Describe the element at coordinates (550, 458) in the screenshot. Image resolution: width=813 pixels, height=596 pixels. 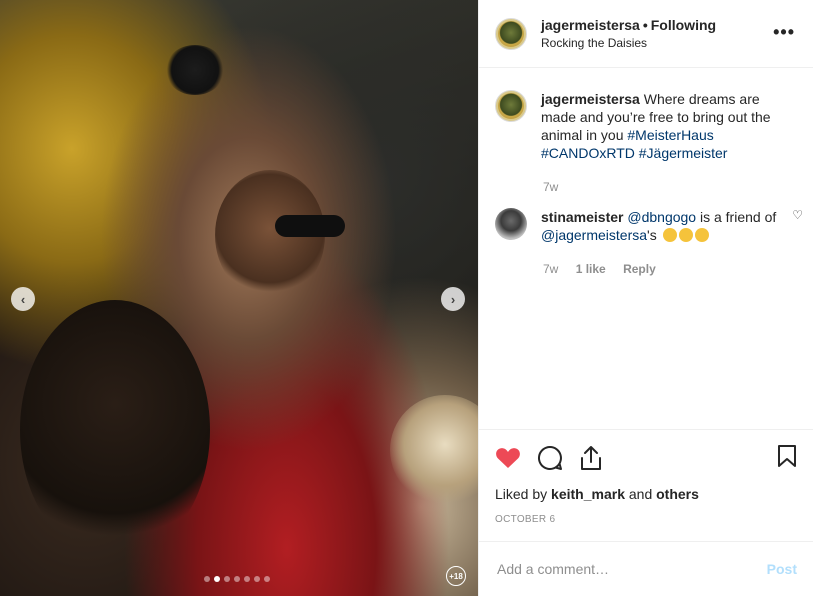
I see `comment-icon` at that location.